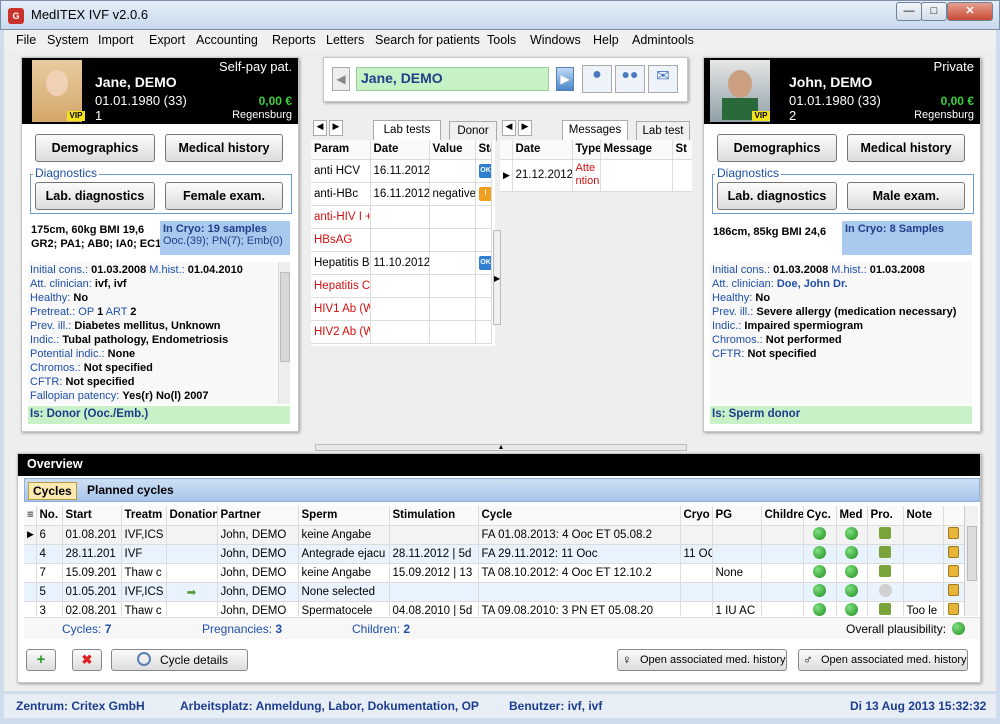 The image size is (1000, 724). What do you see at coordinates (401, 240) in the screenshot?
I see `lab-row: HBsAG` at bounding box center [401, 240].